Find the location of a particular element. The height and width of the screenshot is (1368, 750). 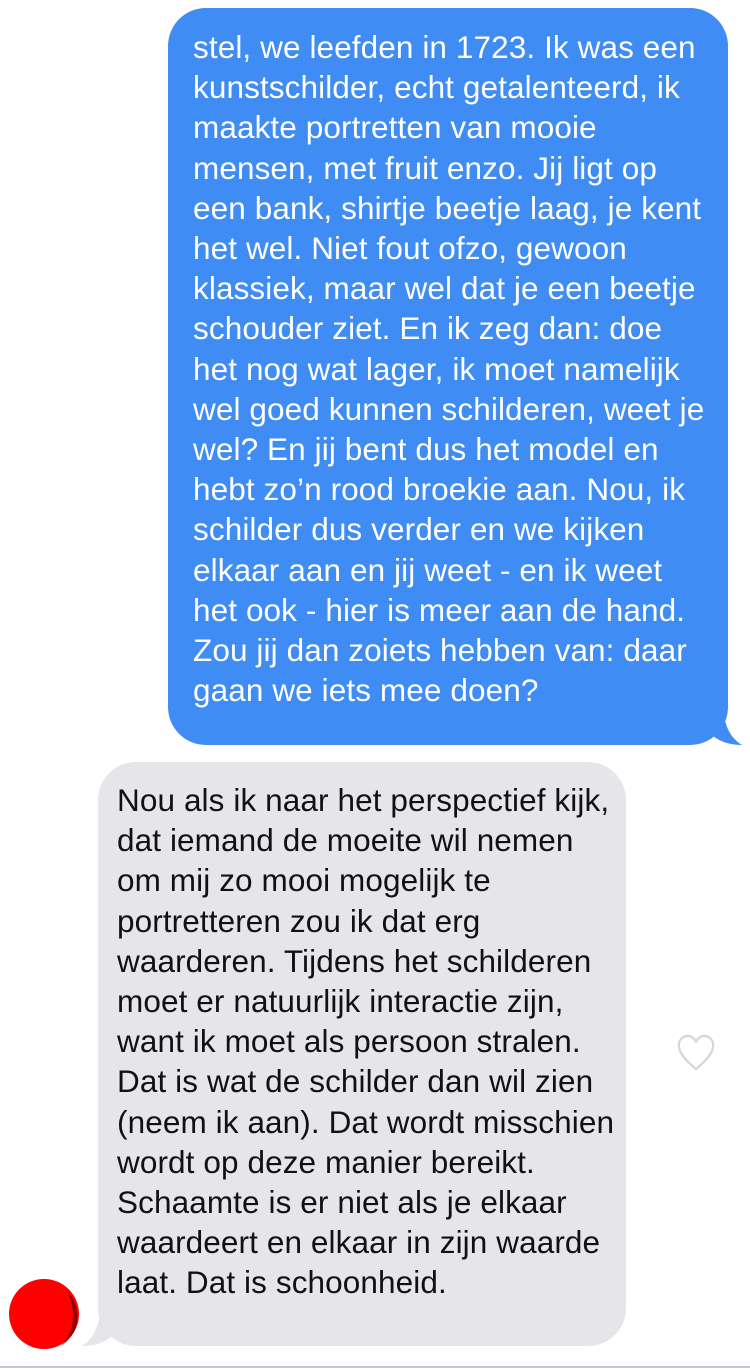

outgoing-bubble-tail is located at coordinates (727, 730).